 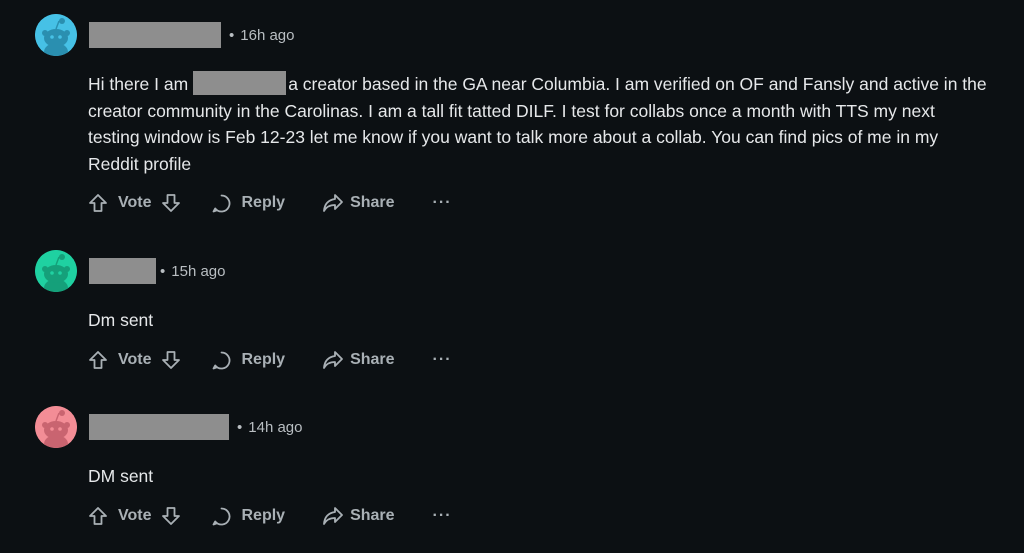 I want to click on timestamp: 16h ago, so click(x=267, y=35).